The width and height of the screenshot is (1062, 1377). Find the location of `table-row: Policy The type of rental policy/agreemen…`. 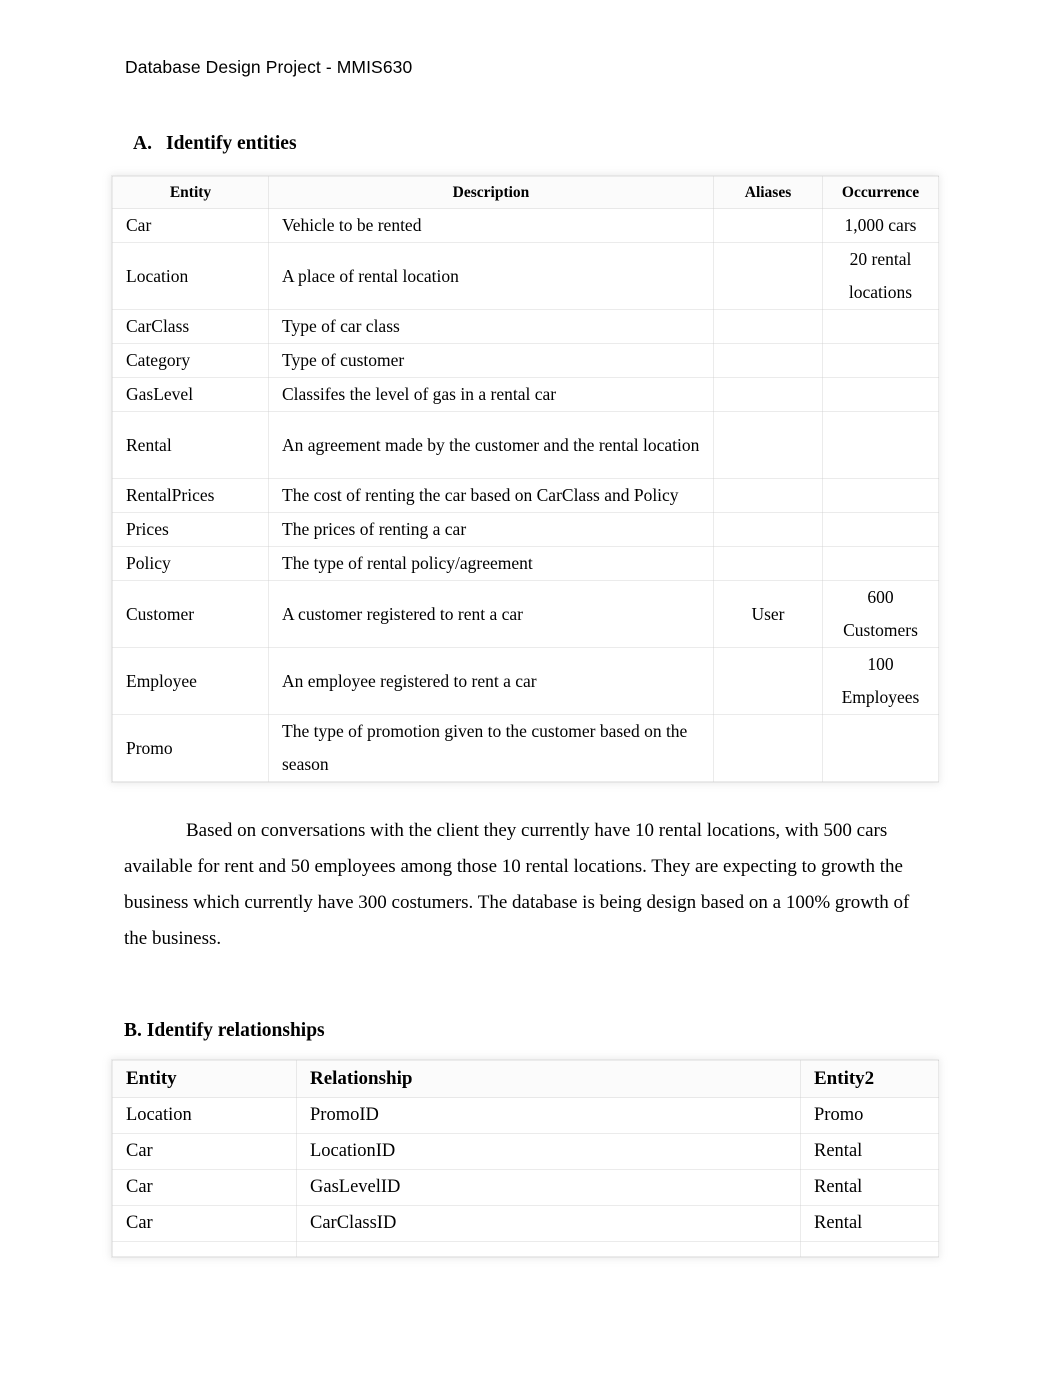

table-row: Policy The type of rental policy/agreemen… is located at coordinates (525, 563).